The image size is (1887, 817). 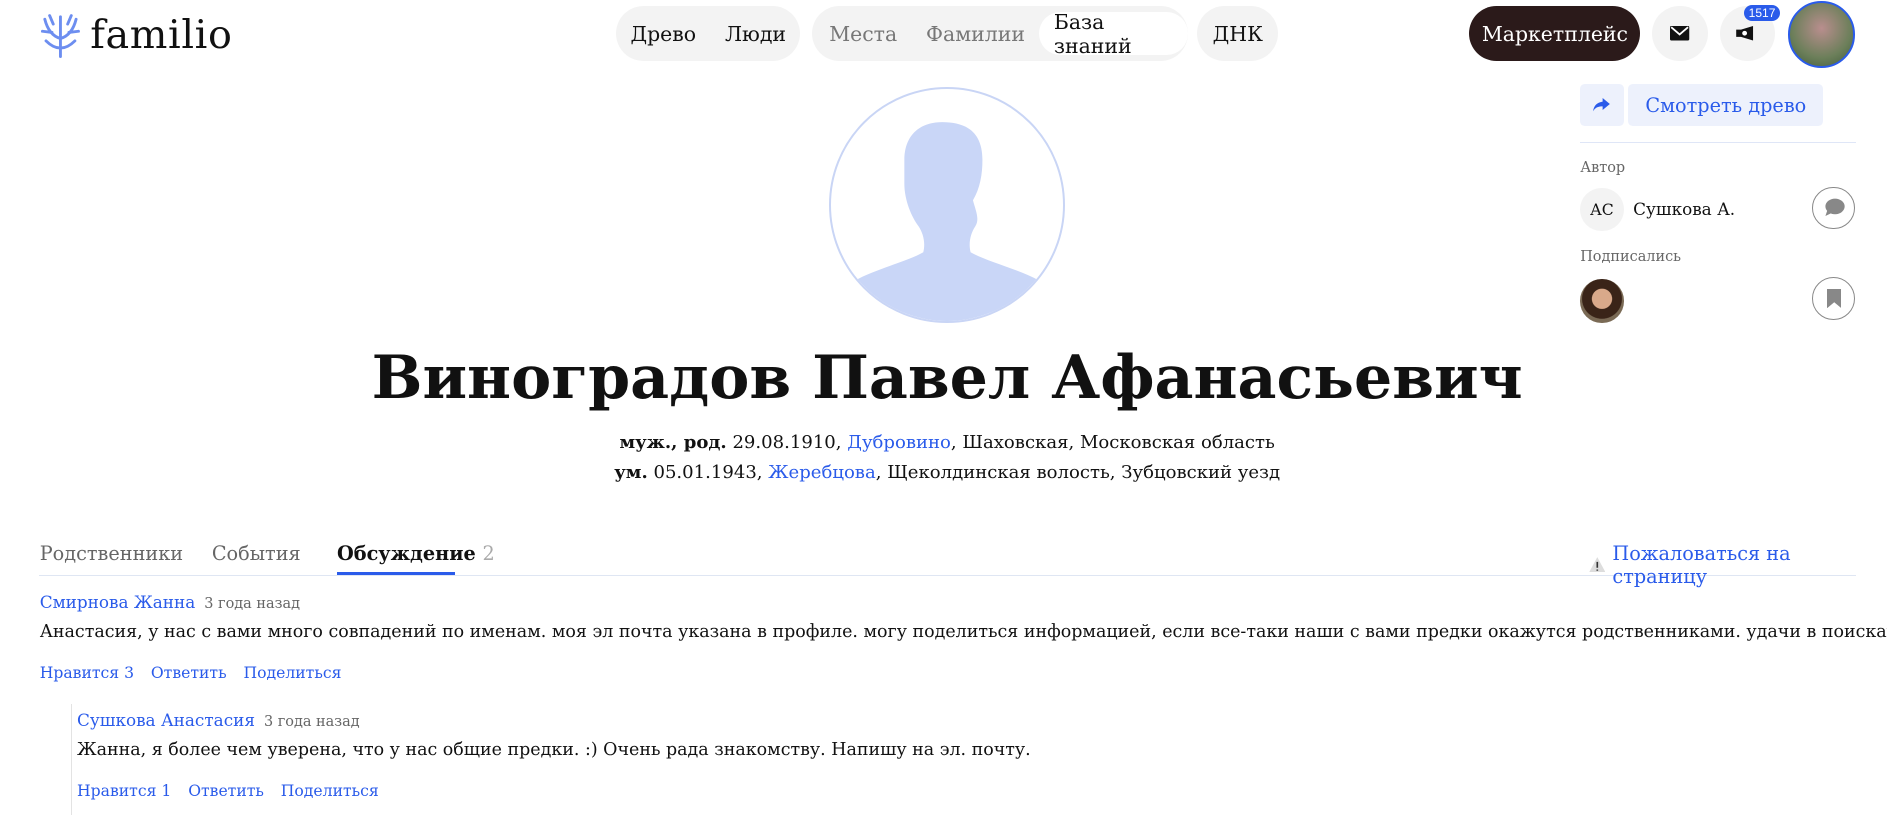 What do you see at coordinates (118, 602) in the screenshot?
I see `comment-author: Смирнова Жанна` at bounding box center [118, 602].